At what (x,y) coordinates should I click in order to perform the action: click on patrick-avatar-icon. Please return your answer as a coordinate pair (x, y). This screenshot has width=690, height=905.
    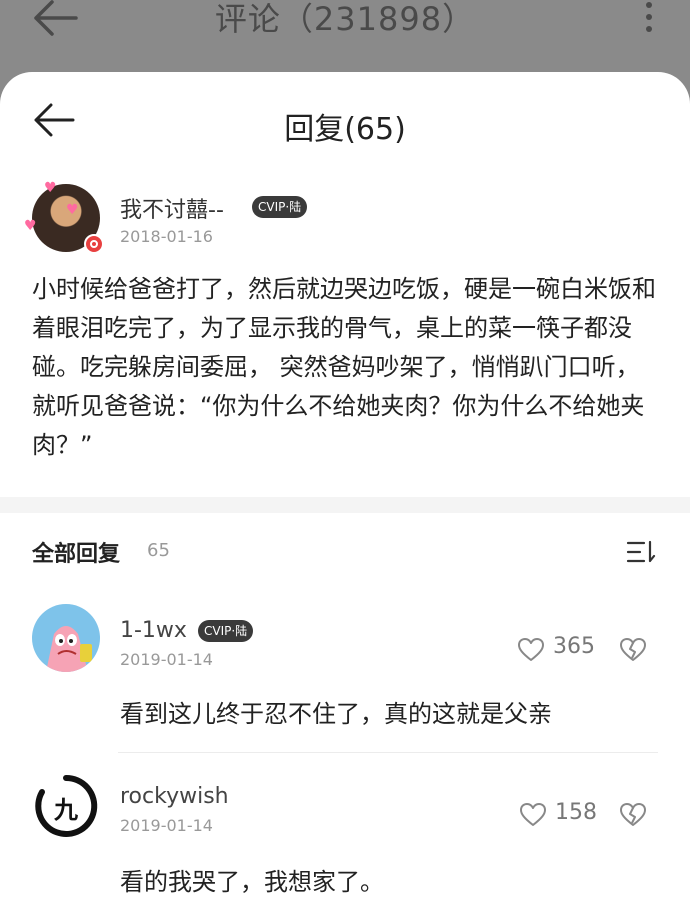
    Looking at the image, I should click on (69, 649).